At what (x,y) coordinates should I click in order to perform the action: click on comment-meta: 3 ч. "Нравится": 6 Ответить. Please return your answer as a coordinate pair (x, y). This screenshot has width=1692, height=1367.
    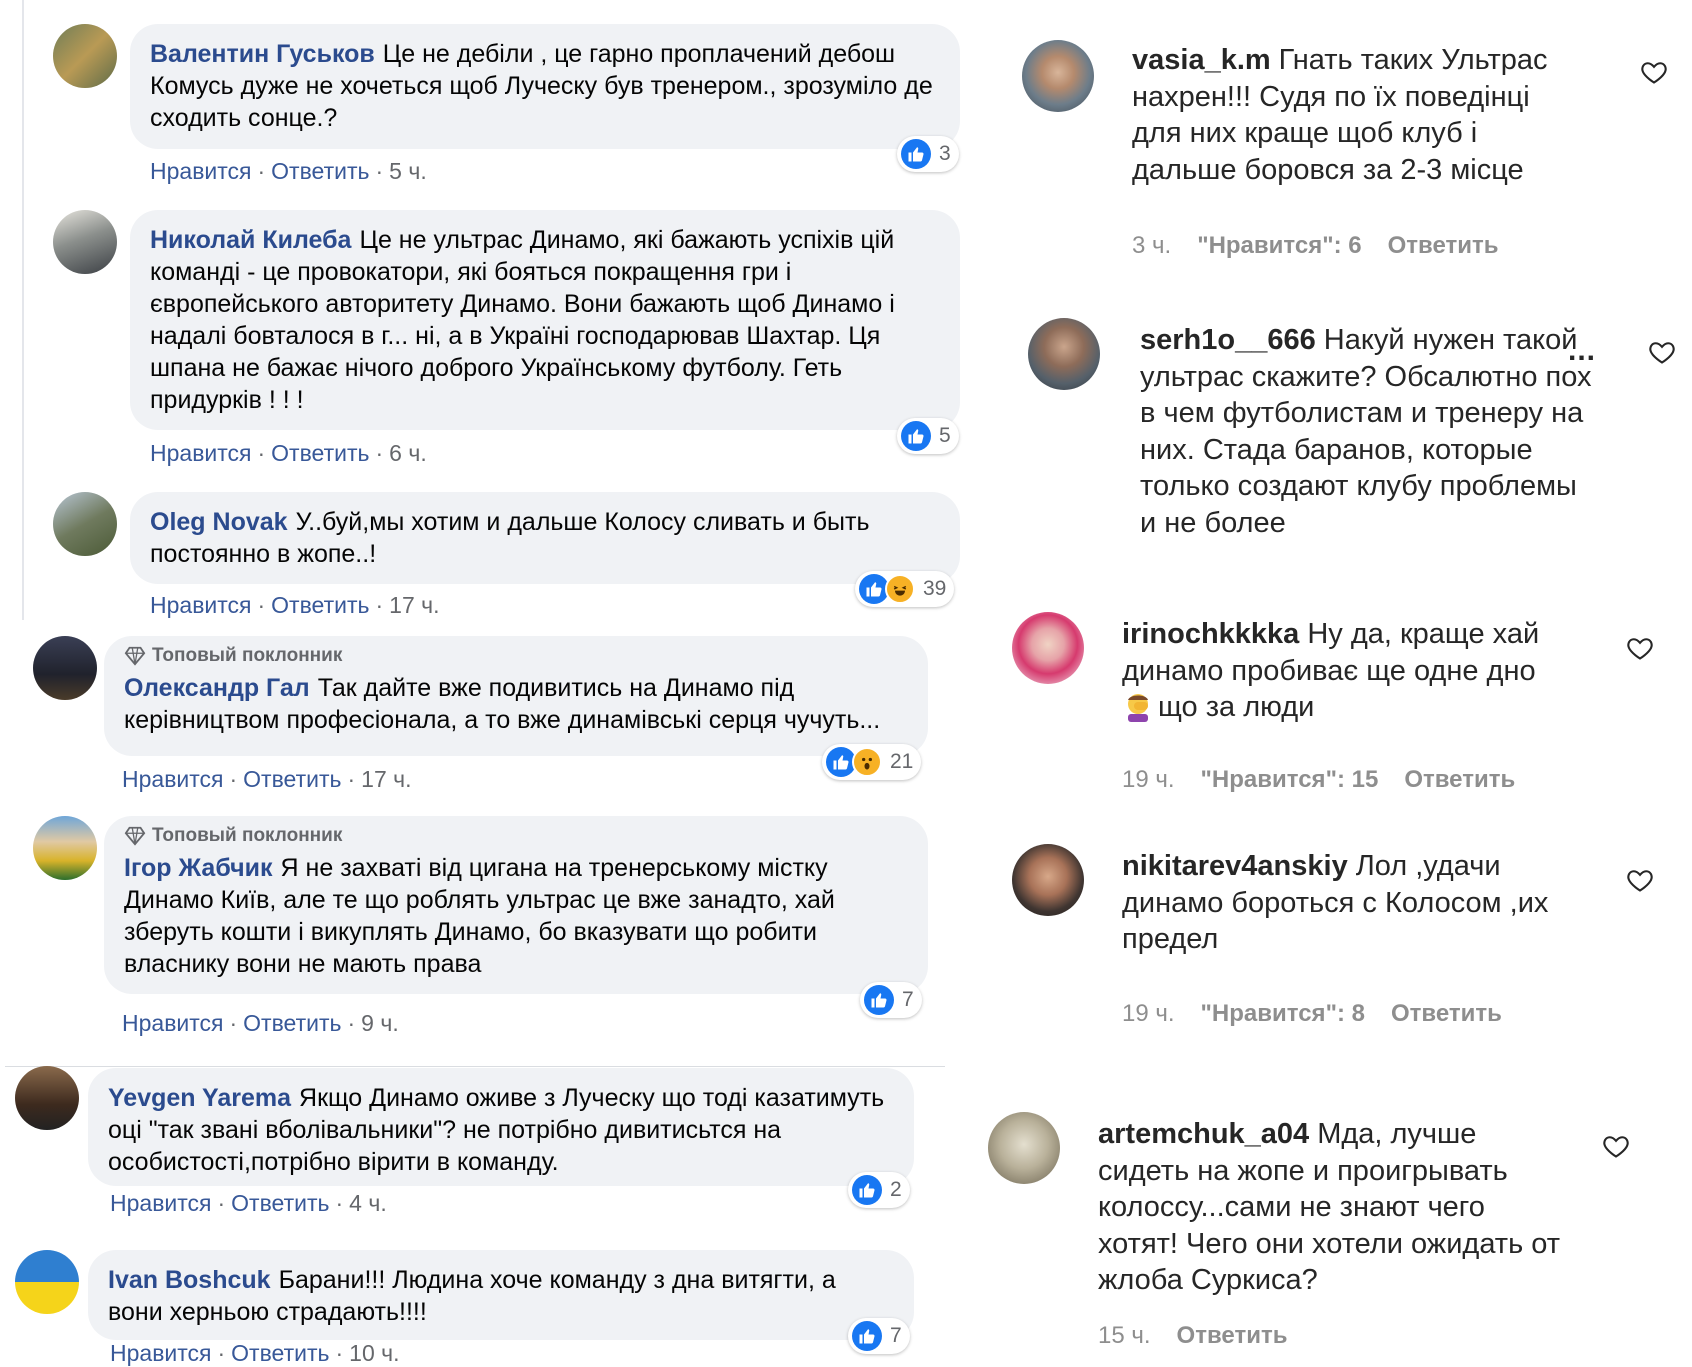
    Looking at the image, I should click on (1315, 246).